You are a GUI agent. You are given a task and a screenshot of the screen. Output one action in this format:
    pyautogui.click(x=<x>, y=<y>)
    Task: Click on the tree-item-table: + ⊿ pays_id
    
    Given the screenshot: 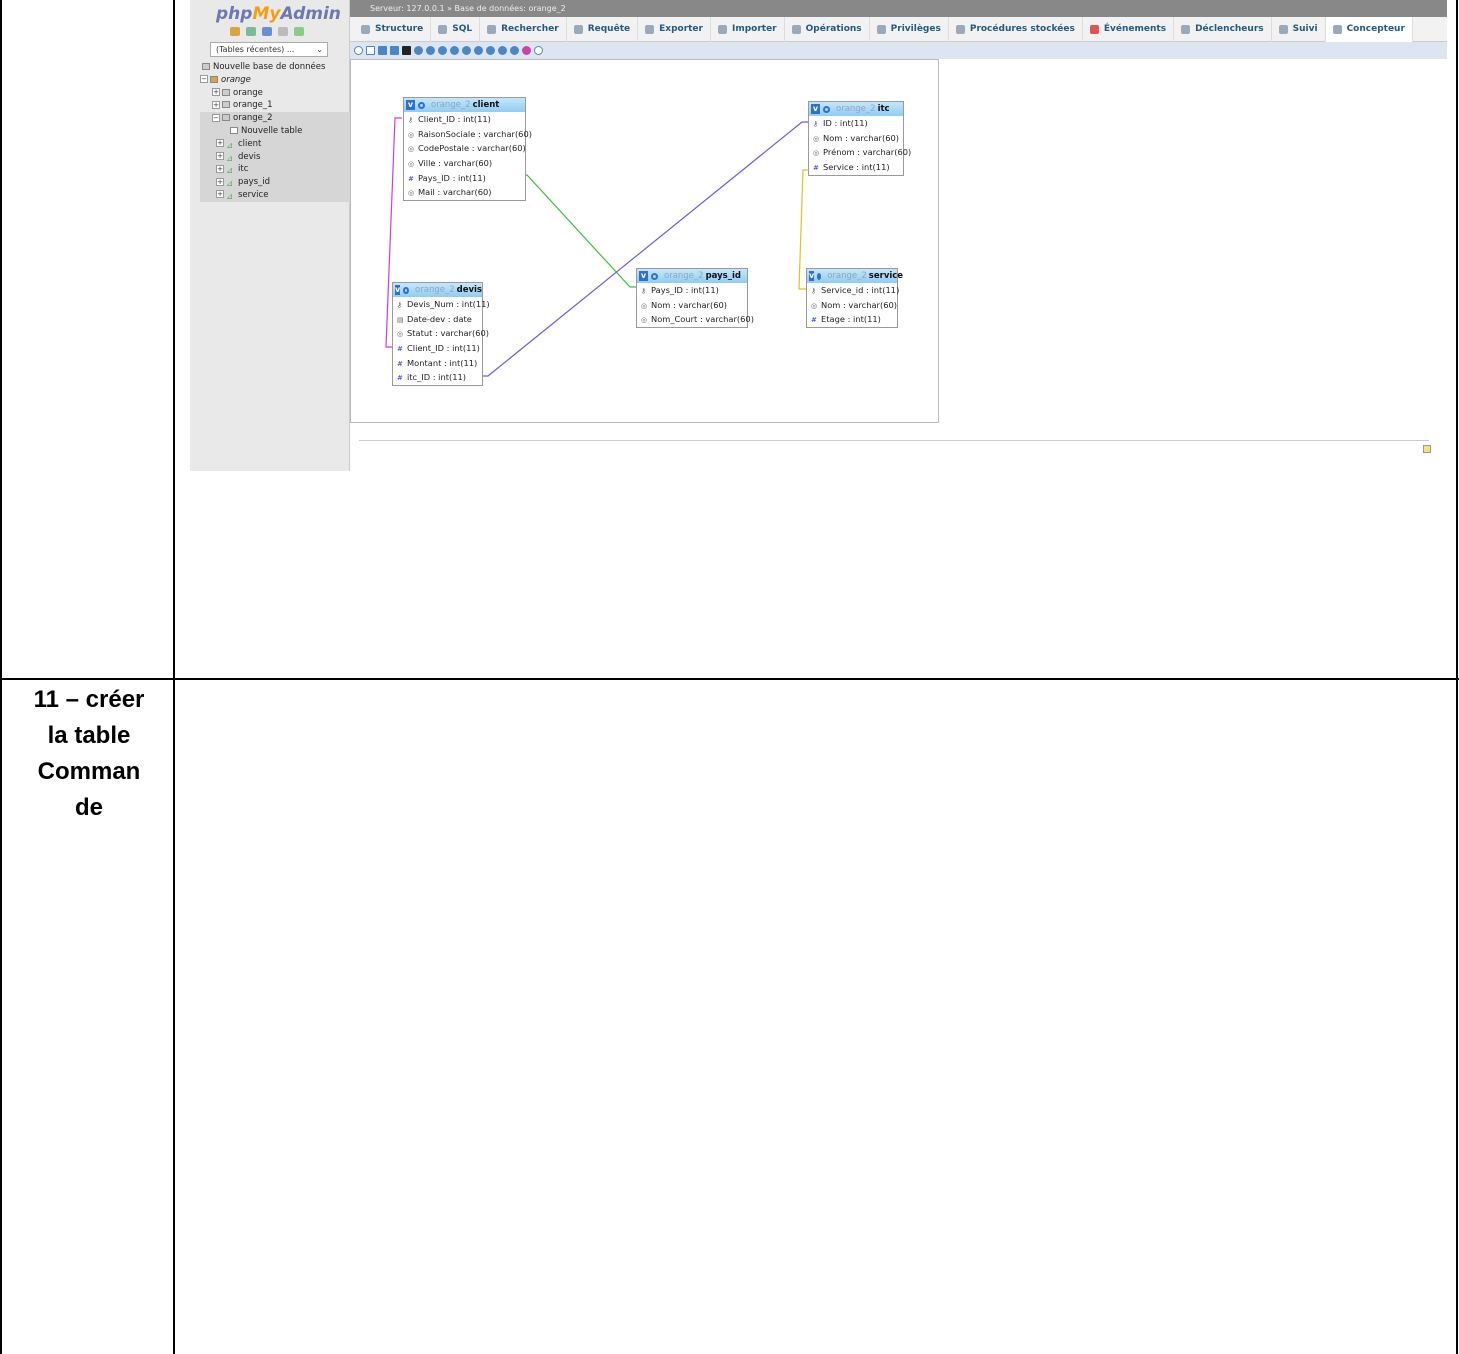 What is the action you would take?
    pyautogui.click(x=275, y=182)
    